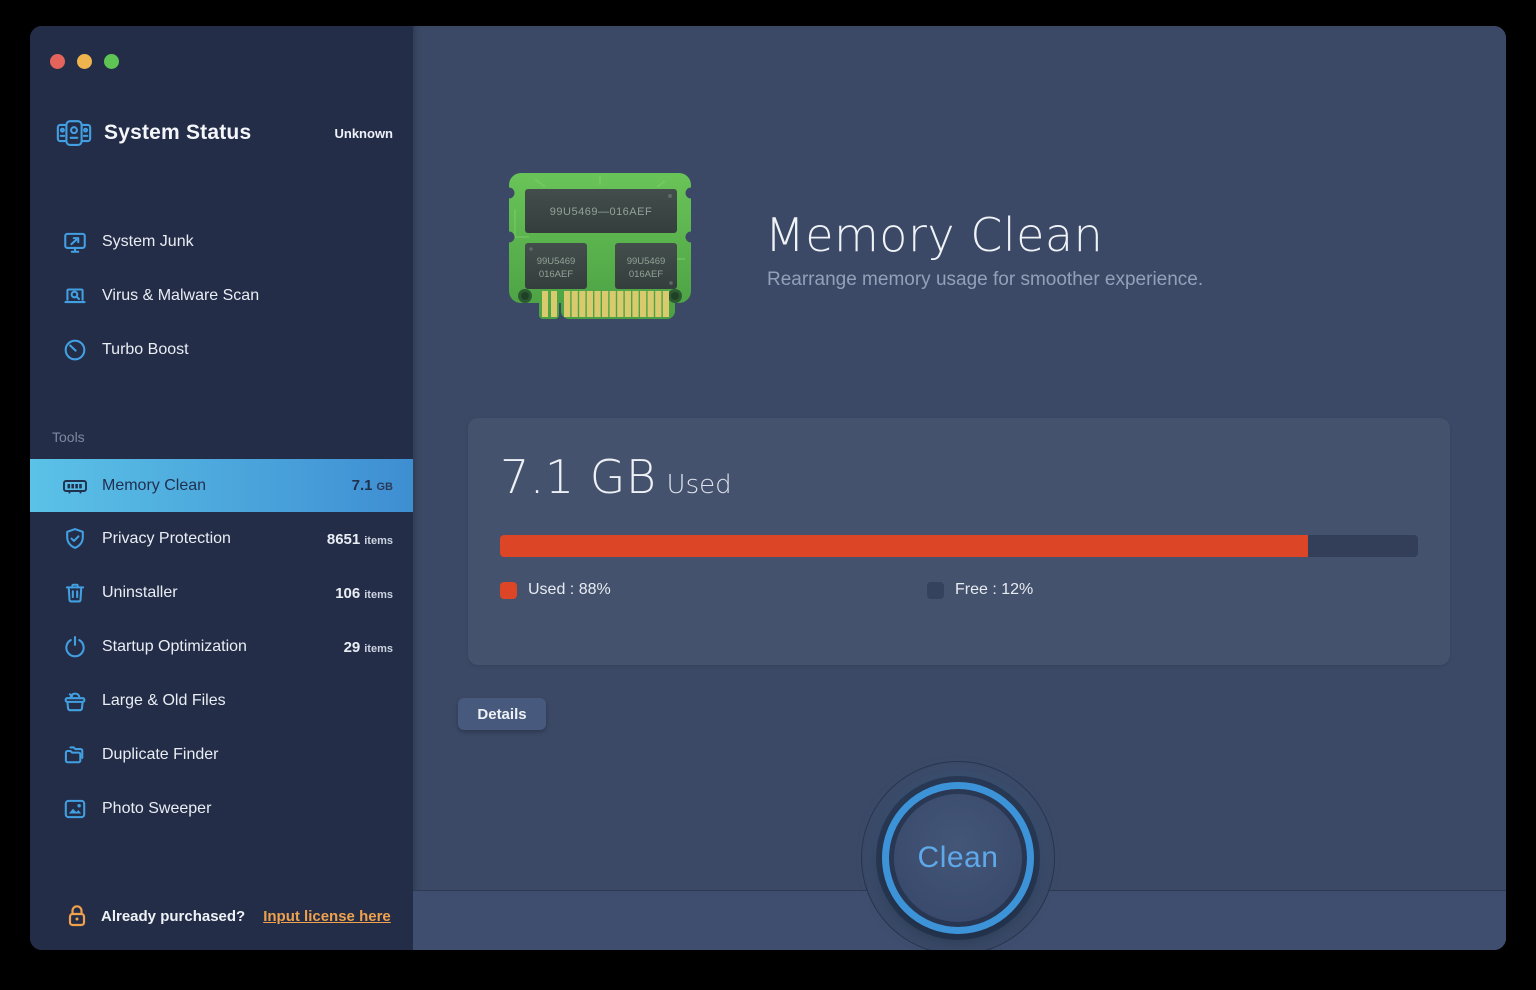 The height and width of the screenshot is (990, 1536). I want to click on sidebar-item-label: Photo Sweeper, so click(157, 808).